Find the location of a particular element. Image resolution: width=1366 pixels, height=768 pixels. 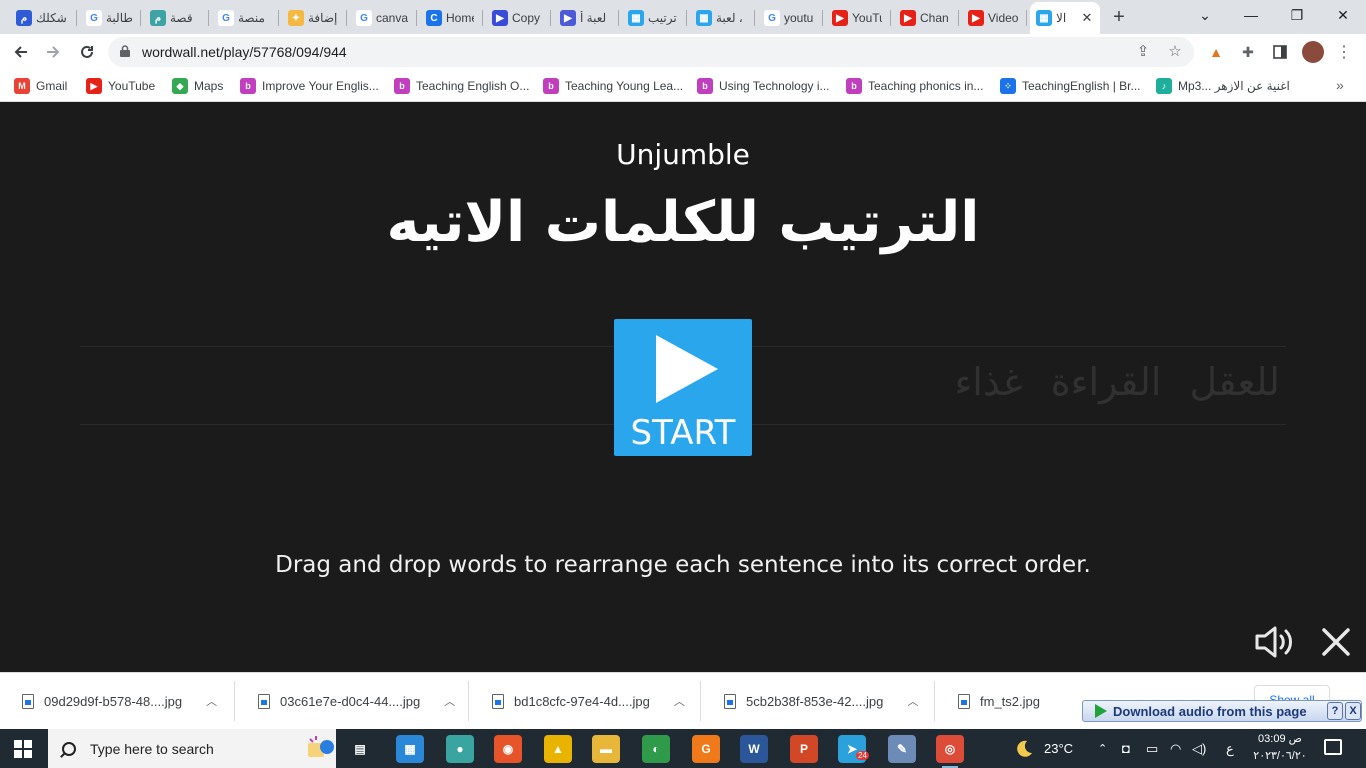

battery-icon: ▭ is located at coordinates (1152, 748).